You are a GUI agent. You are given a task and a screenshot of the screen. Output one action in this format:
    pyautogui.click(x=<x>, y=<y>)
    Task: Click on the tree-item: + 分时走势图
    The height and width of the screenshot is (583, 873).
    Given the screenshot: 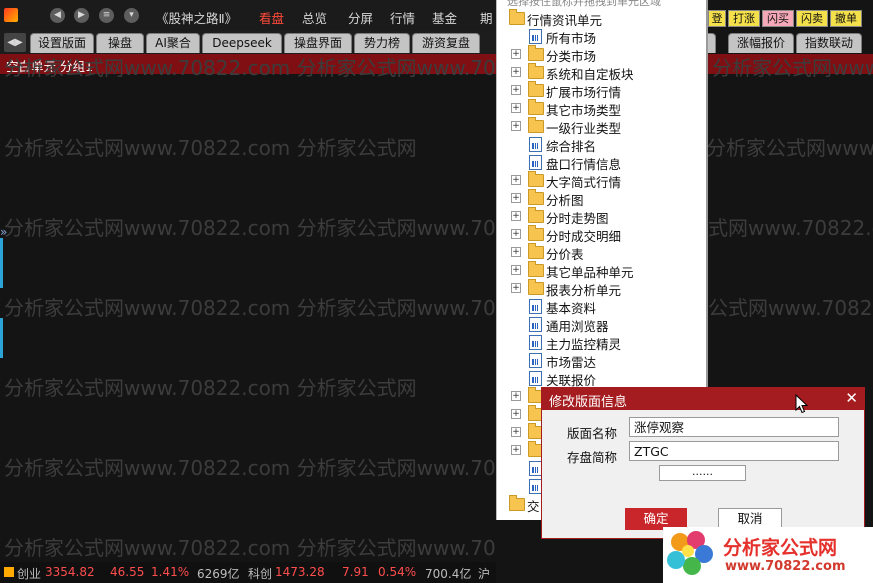 What is the action you would take?
    pyautogui.click(x=602, y=216)
    